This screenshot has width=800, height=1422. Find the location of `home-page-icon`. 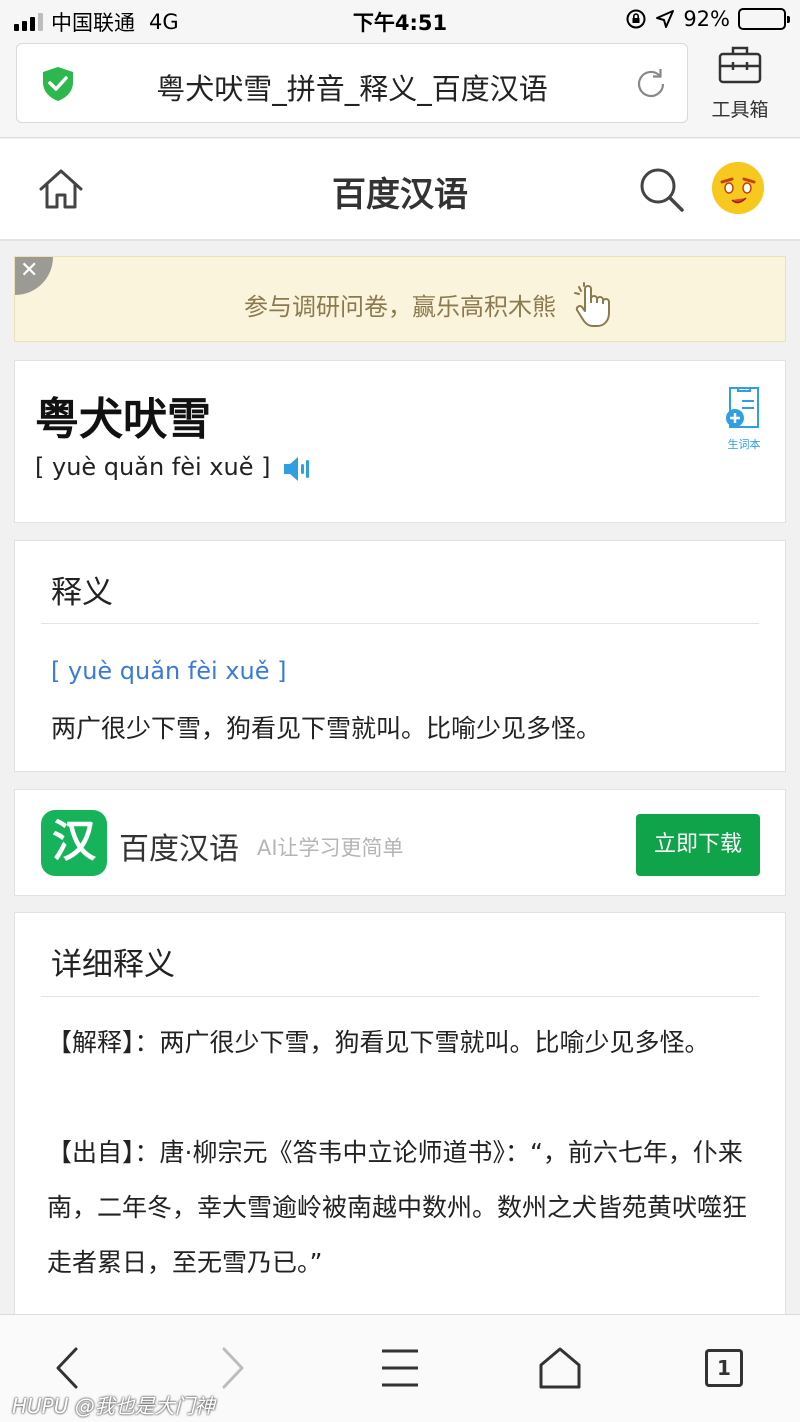

home-page-icon is located at coordinates (560, 1370).